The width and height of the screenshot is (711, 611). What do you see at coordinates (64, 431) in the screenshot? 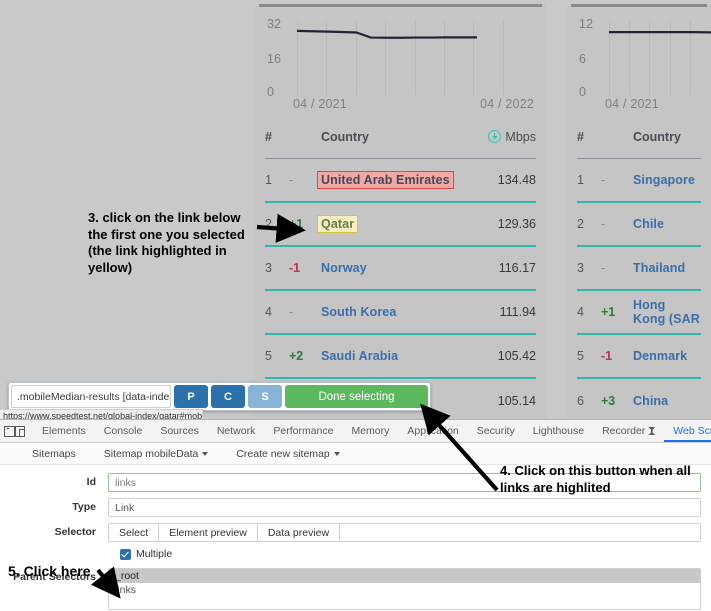
I see `tab-elements: Elements` at bounding box center [64, 431].